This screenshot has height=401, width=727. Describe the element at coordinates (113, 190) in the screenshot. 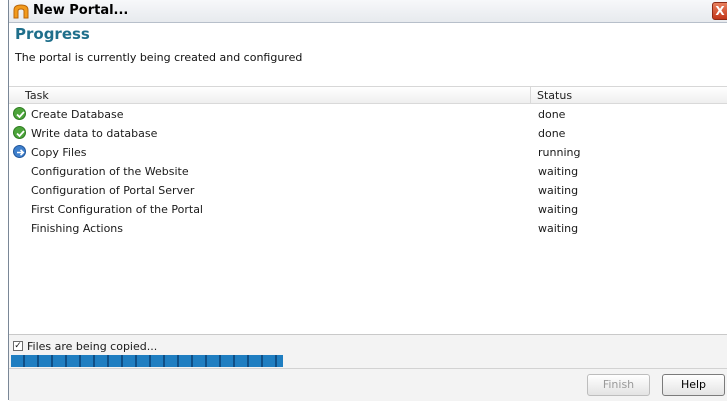

I see `task-name: Configuration of Portal Server` at that location.